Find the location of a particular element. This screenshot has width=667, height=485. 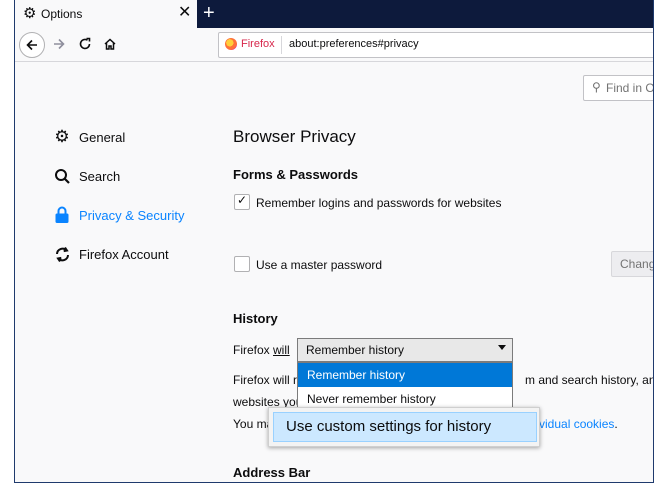

sidebar-item-search: Search is located at coordinates (85, 176).